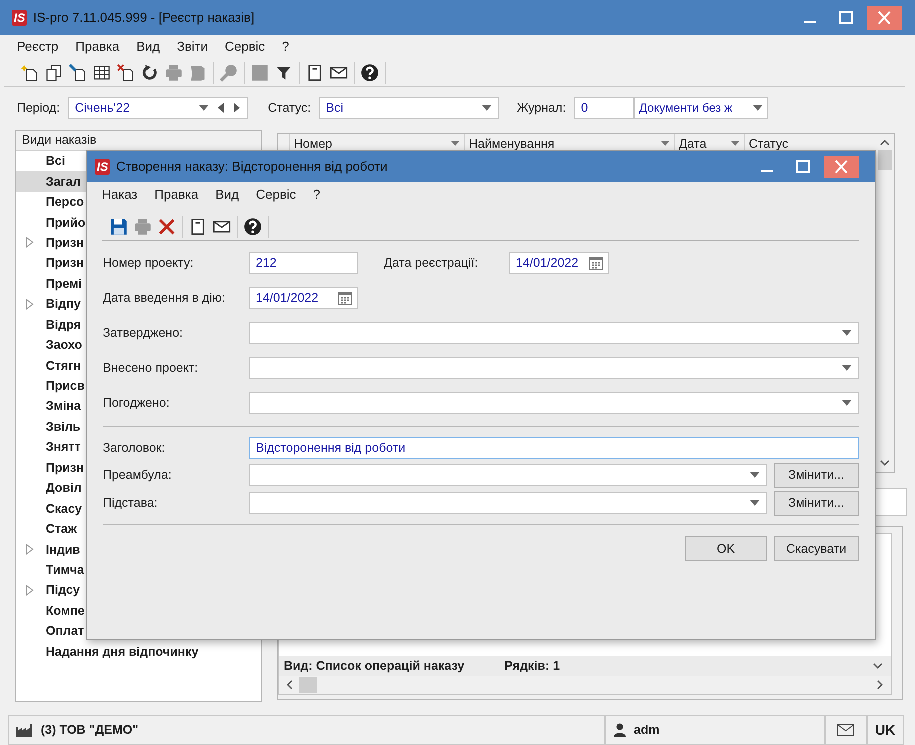 Image resolution: width=915 pixels, height=745 pixels. What do you see at coordinates (138, 141) in the screenshot?
I see `tree-header: Види наказів` at bounding box center [138, 141].